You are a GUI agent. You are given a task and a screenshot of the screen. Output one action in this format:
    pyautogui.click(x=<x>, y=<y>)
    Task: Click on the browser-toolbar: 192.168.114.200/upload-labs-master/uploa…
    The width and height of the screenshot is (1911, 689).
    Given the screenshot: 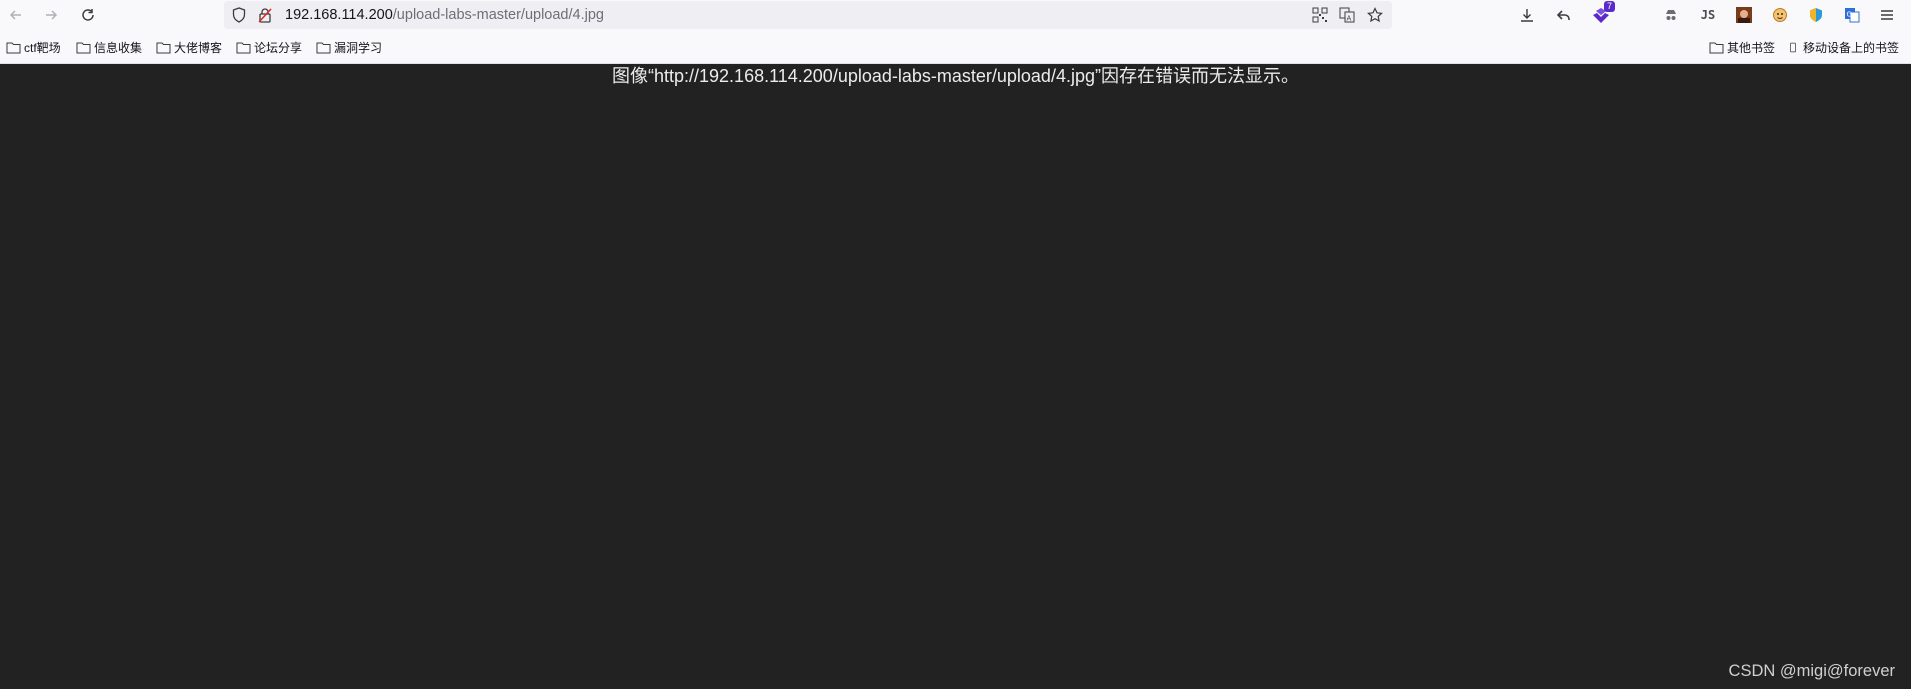 What is the action you would take?
    pyautogui.click(x=955, y=15)
    